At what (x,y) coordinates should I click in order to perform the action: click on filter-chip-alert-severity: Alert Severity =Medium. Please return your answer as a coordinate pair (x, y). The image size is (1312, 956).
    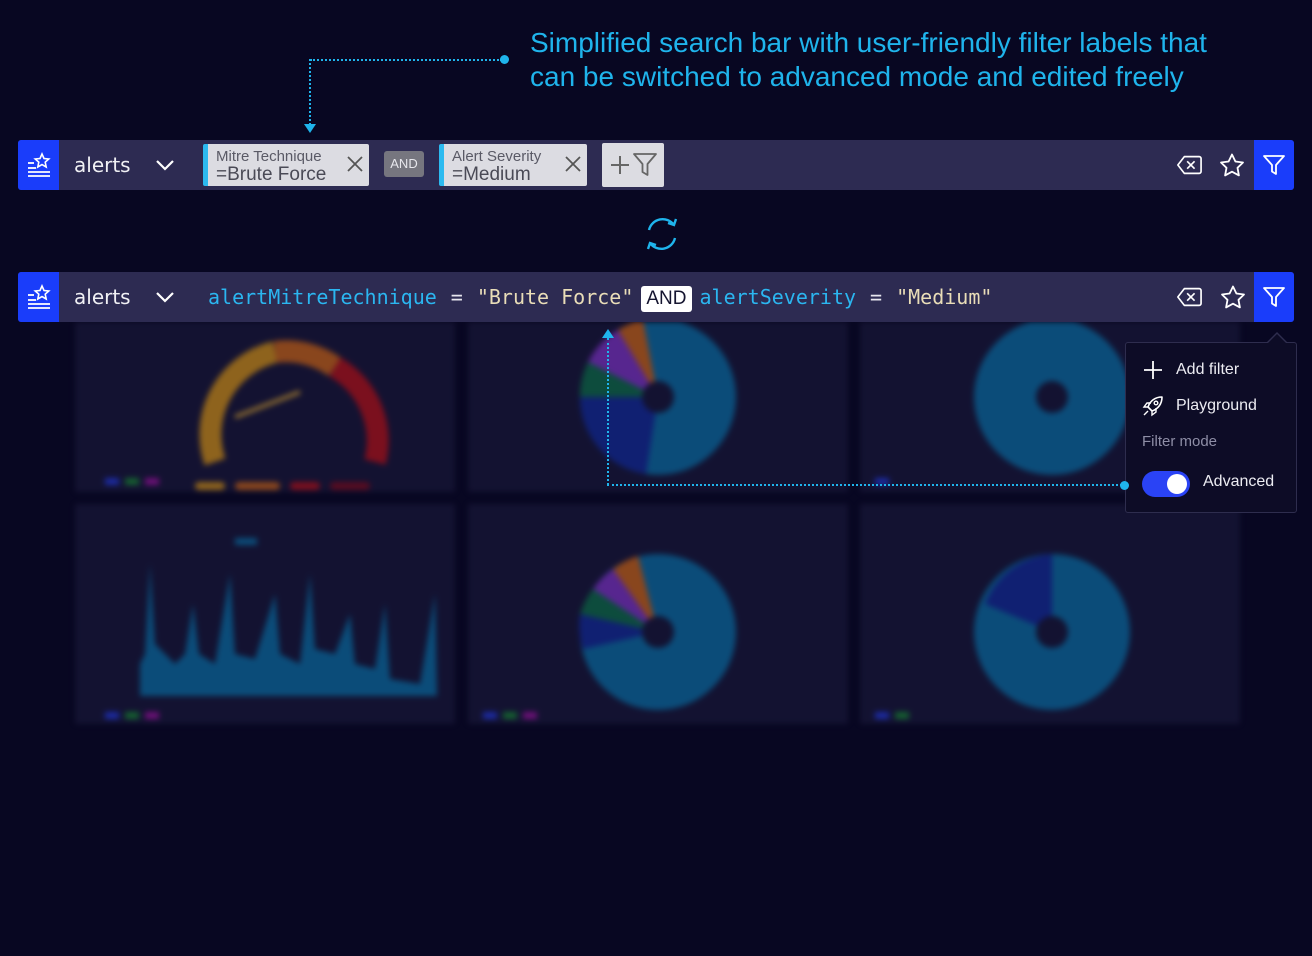
    Looking at the image, I should click on (513, 165).